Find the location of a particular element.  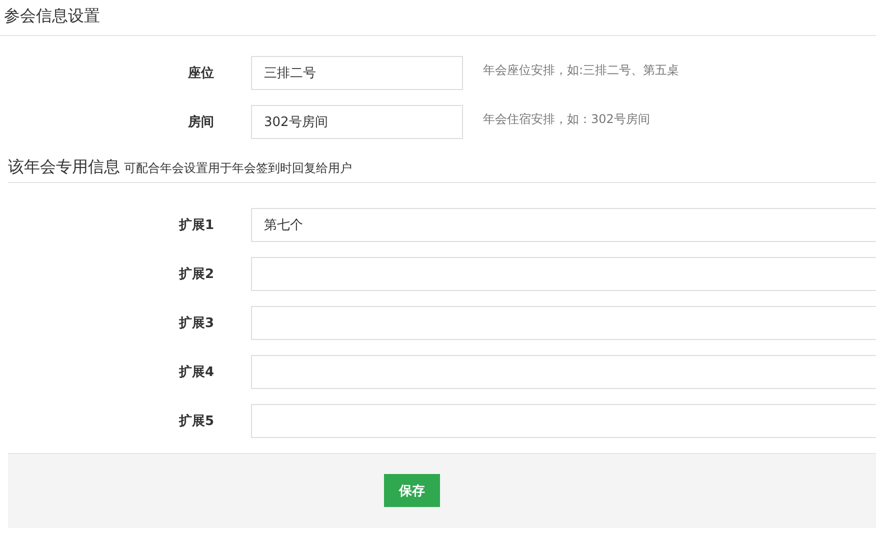

field-label: 扩展3 is located at coordinates (196, 323).